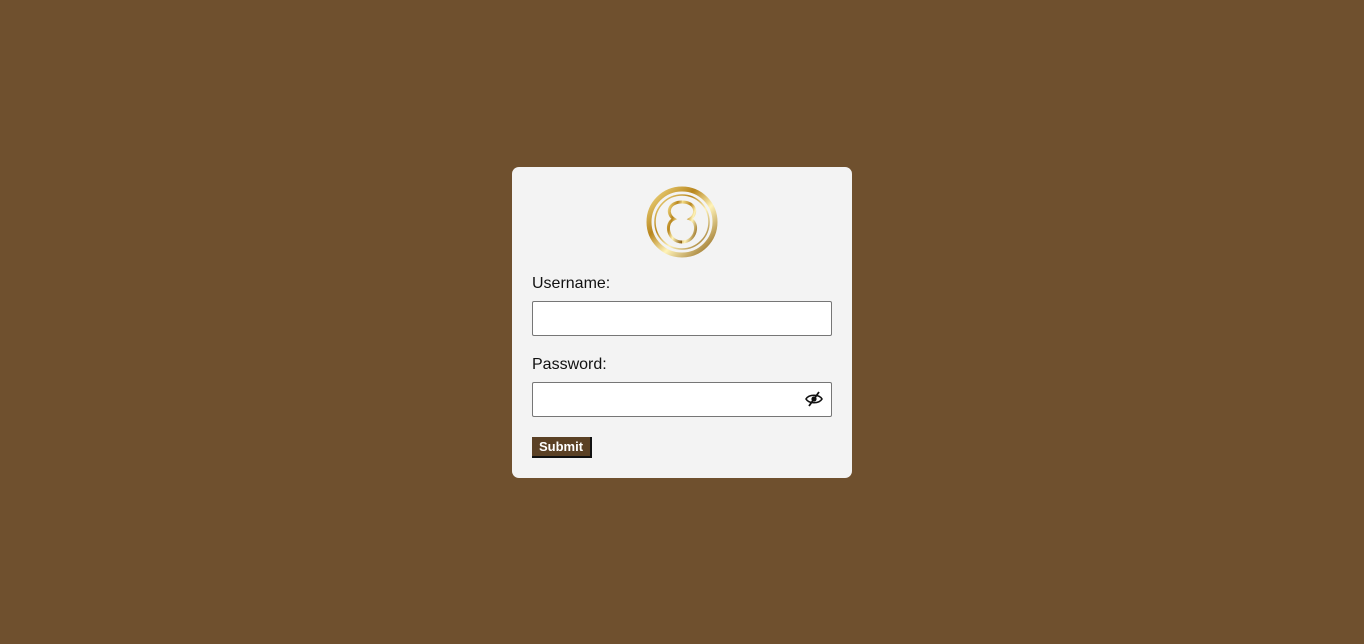 The height and width of the screenshot is (644, 1364). Describe the element at coordinates (562, 447) in the screenshot. I see `submit-button: Submit` at that location.